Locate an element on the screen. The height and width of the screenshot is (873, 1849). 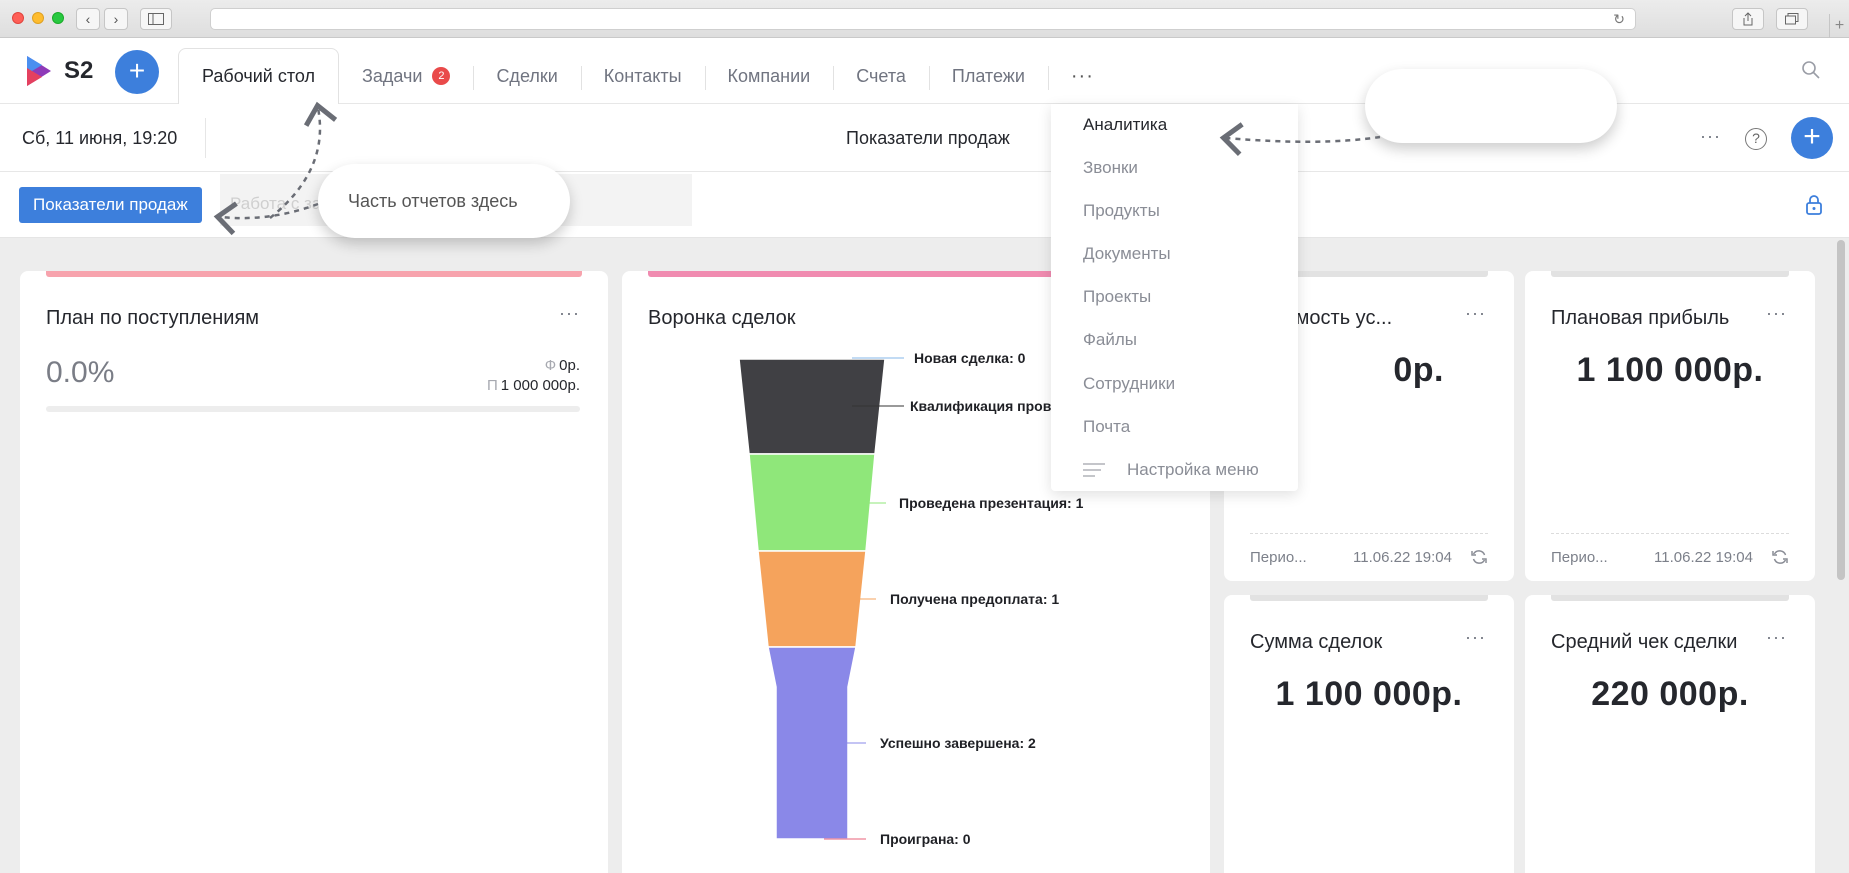
menu-settings-button: Настройка меню is located at coordinates (1171, 470).